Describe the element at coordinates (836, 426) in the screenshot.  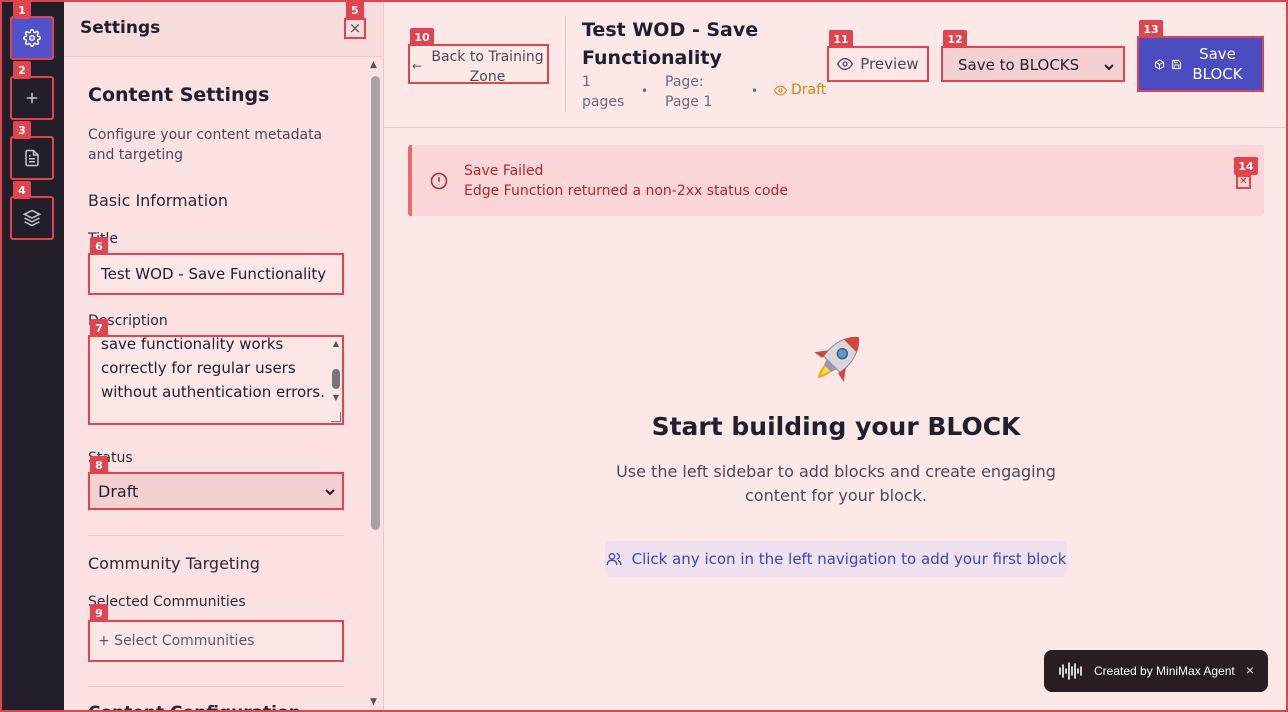
I see `empty-state-title: Start building your BLOCK` at that location.